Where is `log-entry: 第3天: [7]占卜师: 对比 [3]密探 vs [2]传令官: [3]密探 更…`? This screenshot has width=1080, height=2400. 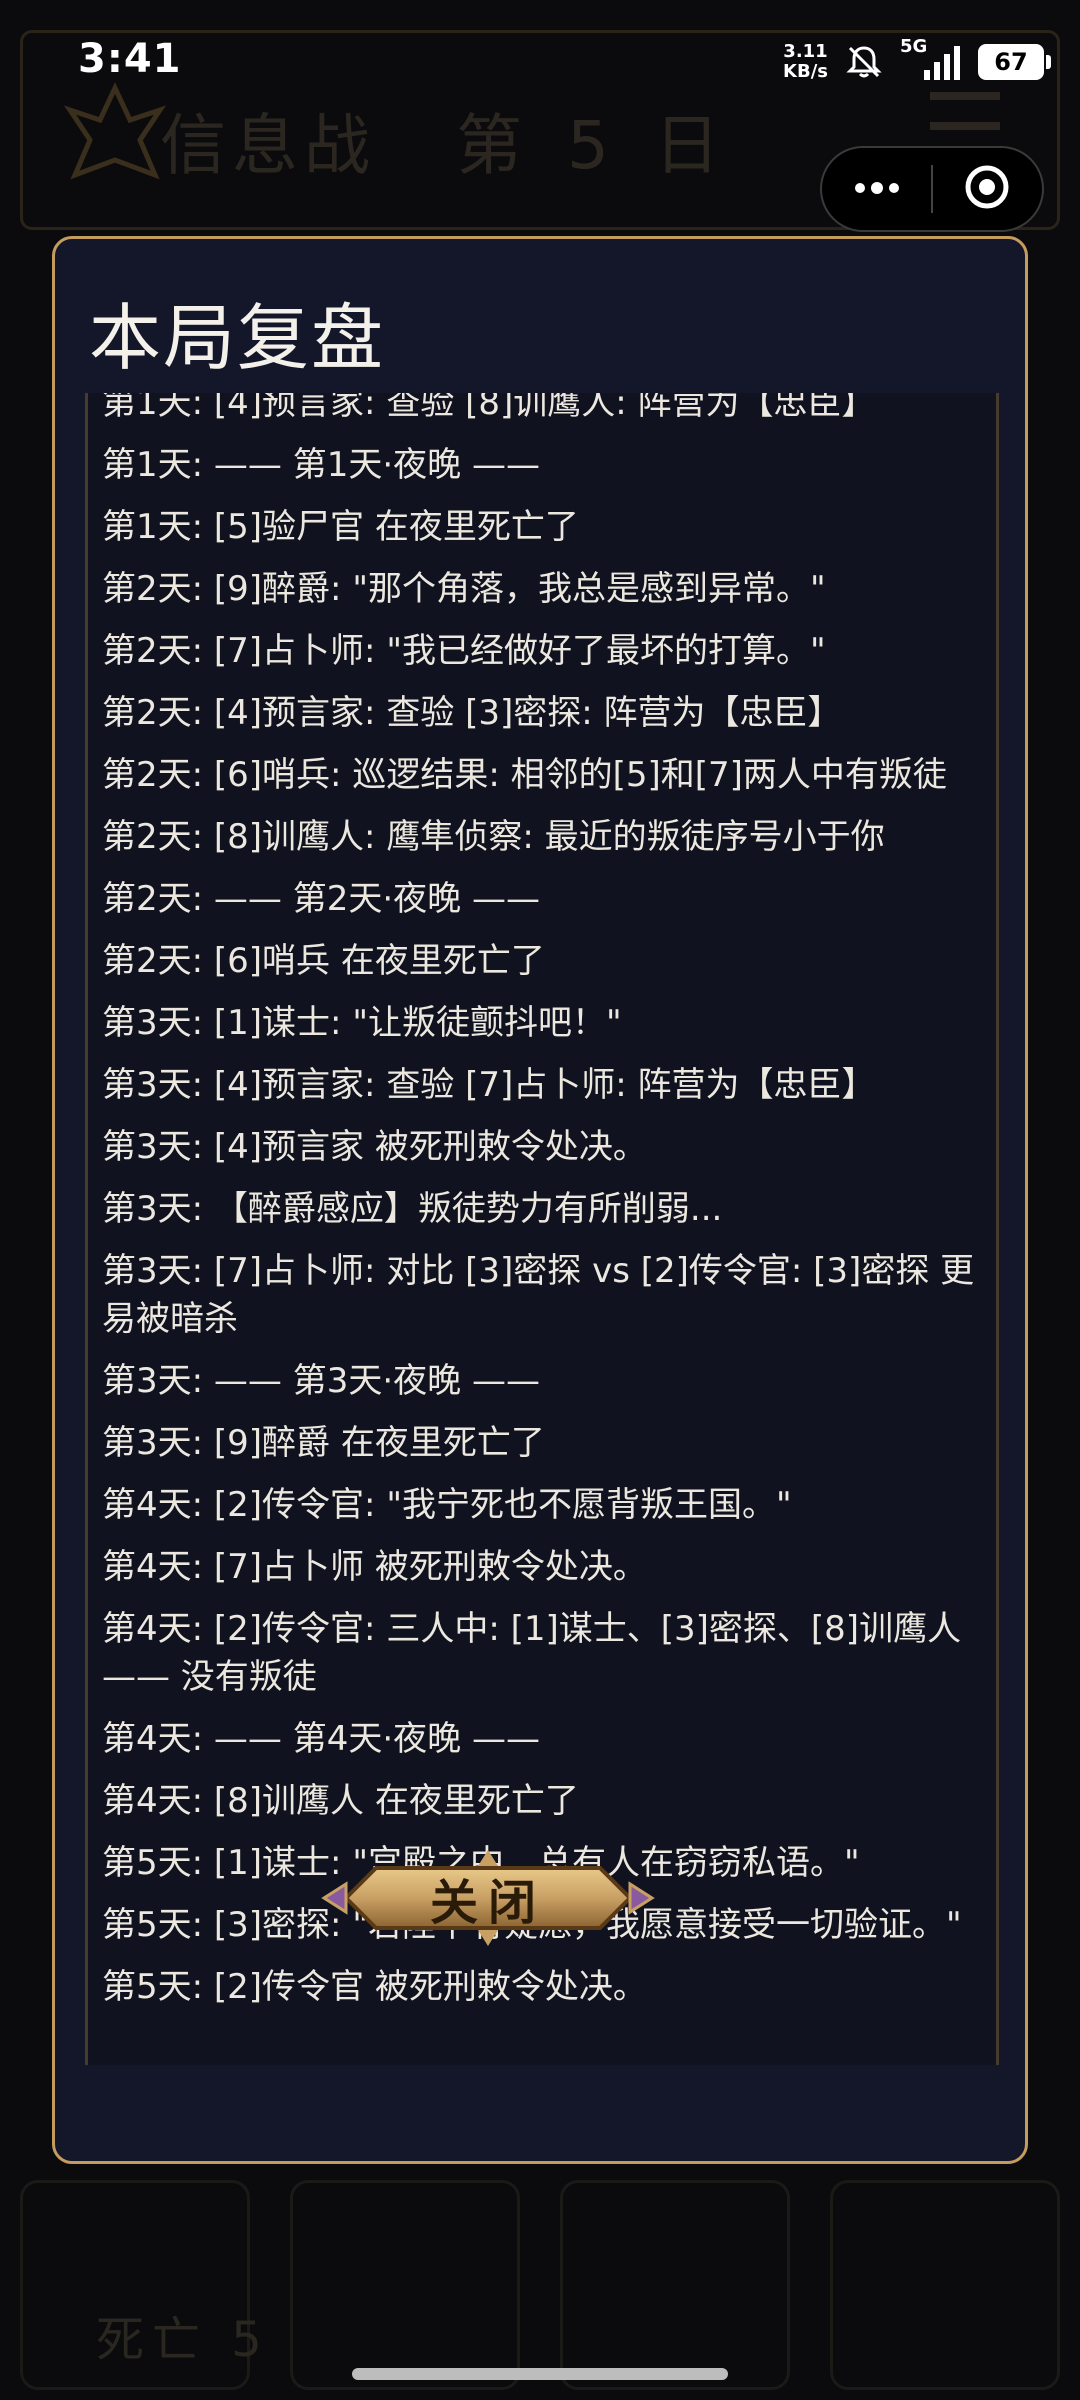
log-entry: 第3天: [7]占卜师: 对比 [3]密探 vs [2]传令官: [3]密探 更… is located at coordinates (538, 1295).